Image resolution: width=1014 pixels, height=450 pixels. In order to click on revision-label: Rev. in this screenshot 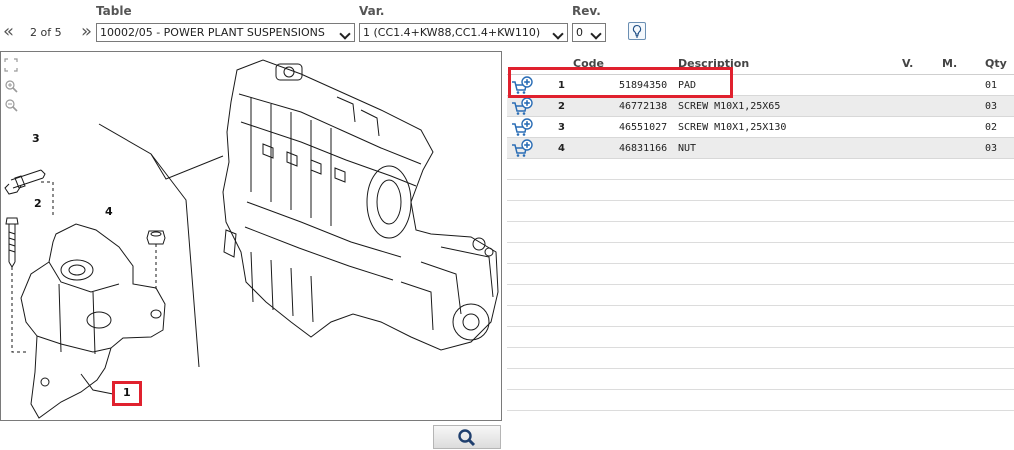, I will do `click(586, 11)`.